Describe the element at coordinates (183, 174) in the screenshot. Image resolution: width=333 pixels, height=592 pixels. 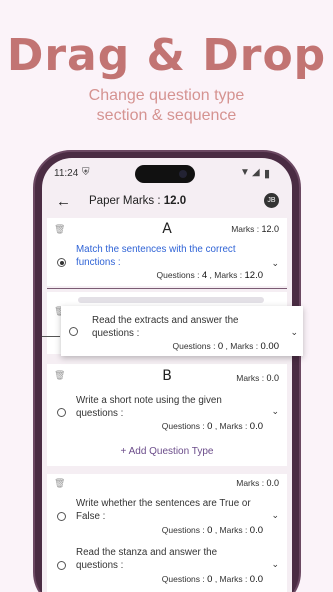
I see `camera-icon` at that location.